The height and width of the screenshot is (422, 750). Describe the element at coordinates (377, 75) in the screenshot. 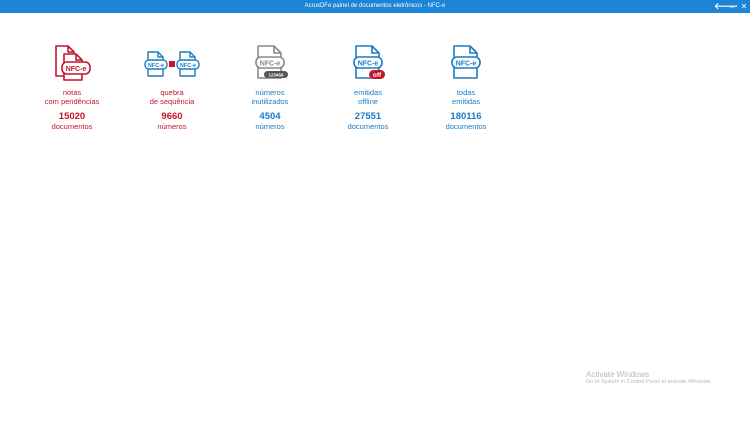

I see `icon-sub-badge-text: off` at that location.